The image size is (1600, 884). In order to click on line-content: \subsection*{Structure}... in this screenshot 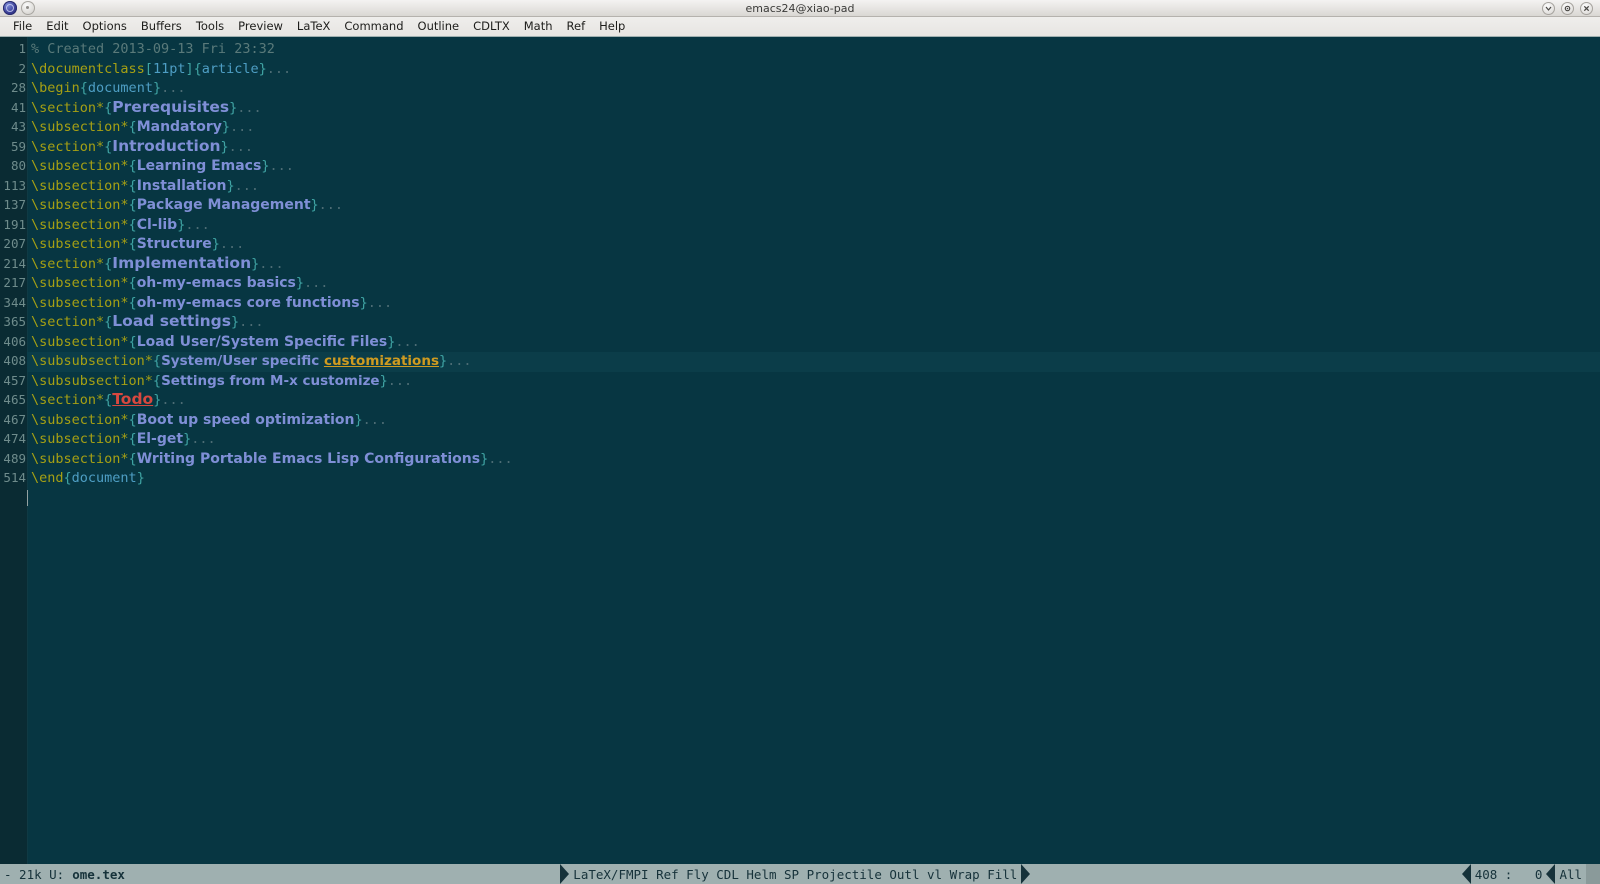, I will do `click(813, 245)`.